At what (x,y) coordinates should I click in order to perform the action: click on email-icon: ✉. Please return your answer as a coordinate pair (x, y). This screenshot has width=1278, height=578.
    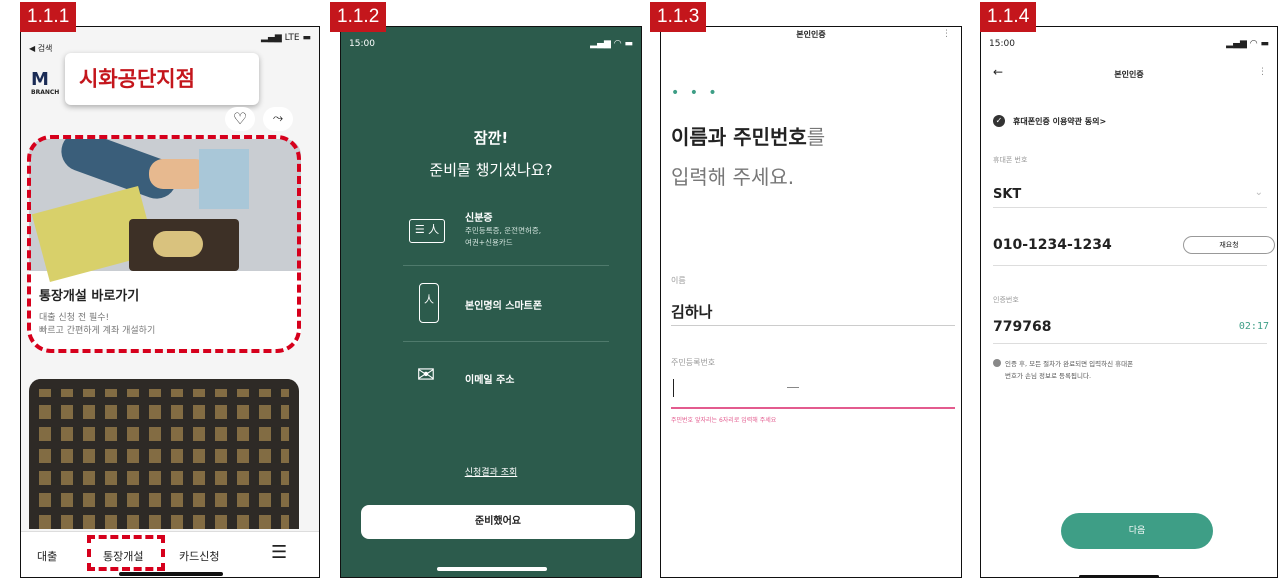
    Looking at the image, I should click on (426, 375).